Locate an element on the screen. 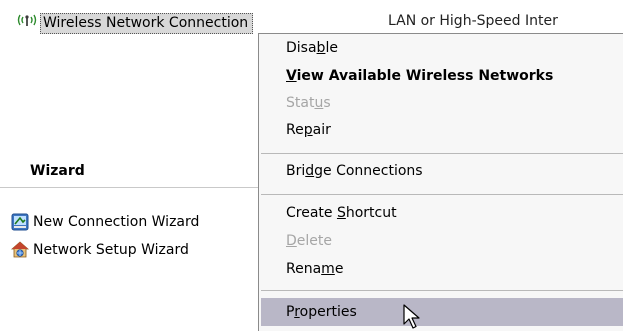  menu-item-bridge-connections: Bridge Connections is located at coordinates (354, 171).